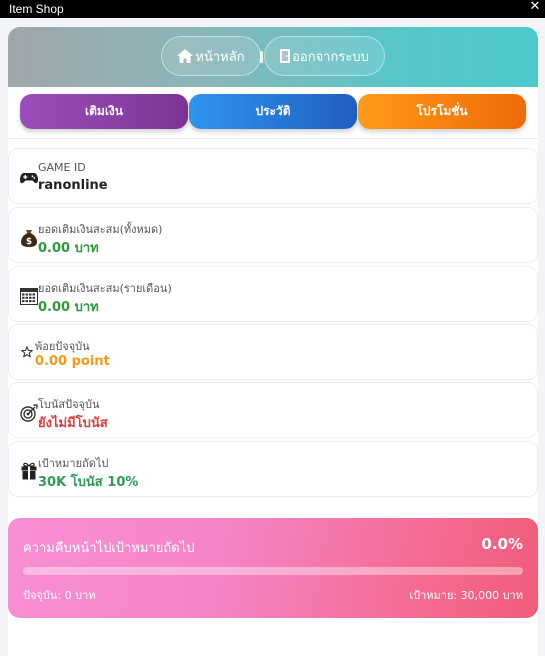 This screenshot has height=656, width=545. I want to click on monthly-topup-label: ยอดเติมเงินสะสม(รายเดือน), so click(105, 288).